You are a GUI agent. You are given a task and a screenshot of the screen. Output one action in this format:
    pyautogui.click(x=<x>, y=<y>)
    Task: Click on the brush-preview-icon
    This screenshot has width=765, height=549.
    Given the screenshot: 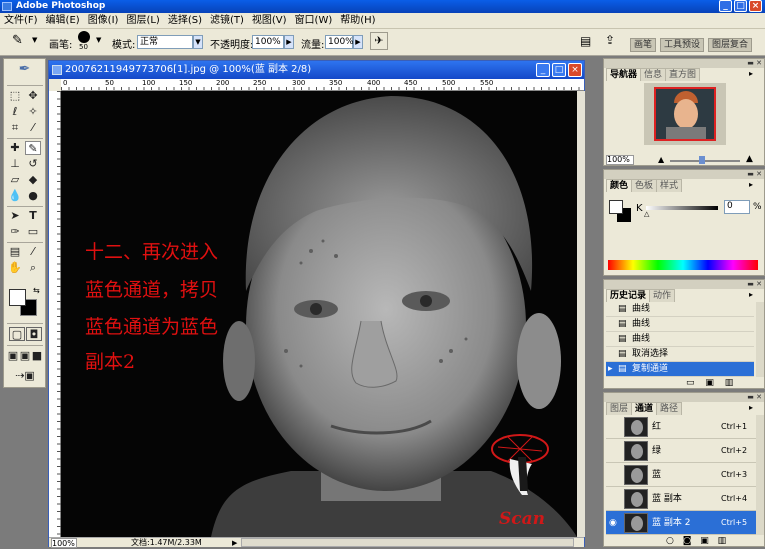 What is the action you would take?
    pyautogui.click(x=84, y=37)
    